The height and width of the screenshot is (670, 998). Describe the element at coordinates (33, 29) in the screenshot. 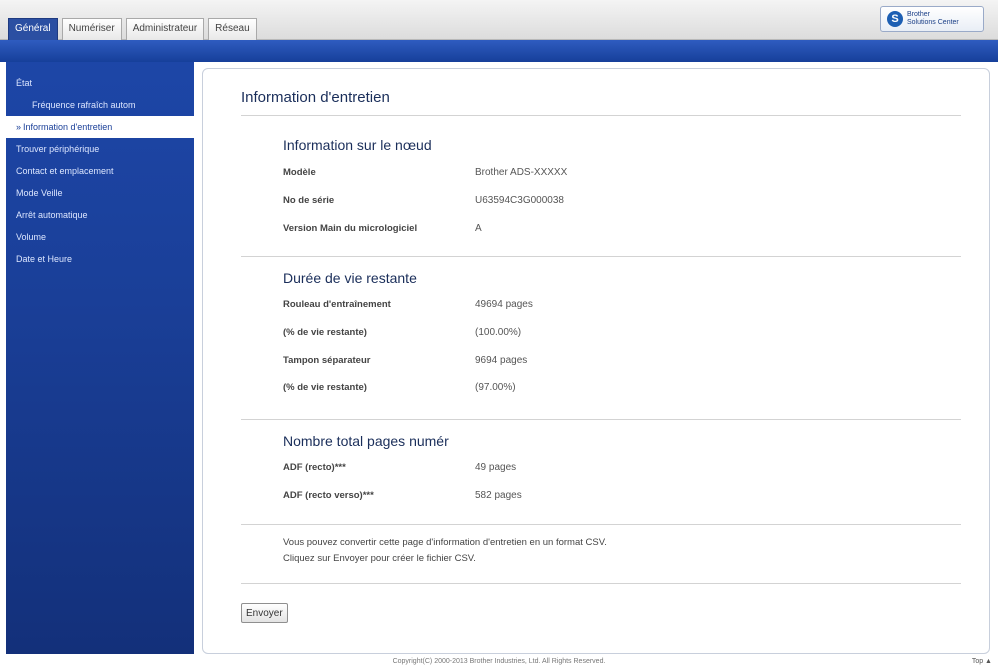

I see `tab-general: Général` at that location.